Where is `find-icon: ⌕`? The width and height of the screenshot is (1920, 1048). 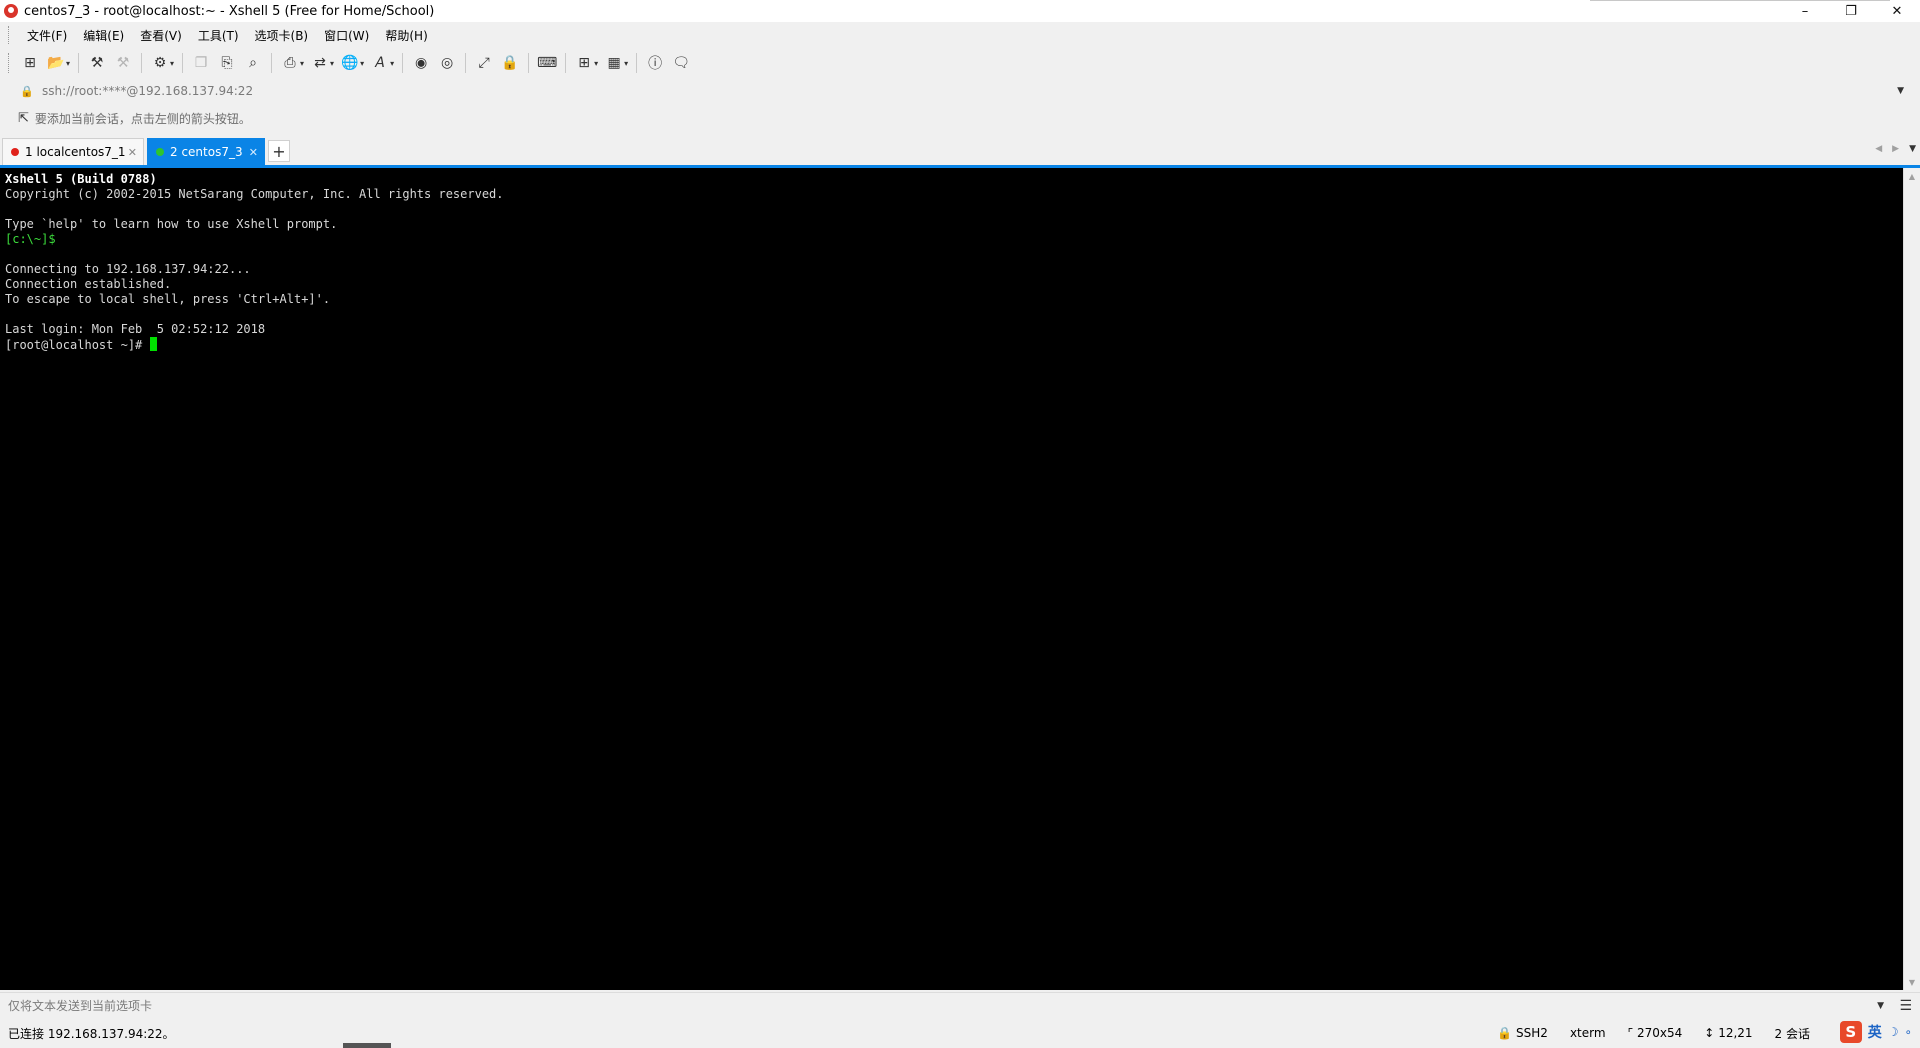 find-icon: ⌕ is located at coordinates (253, 63).